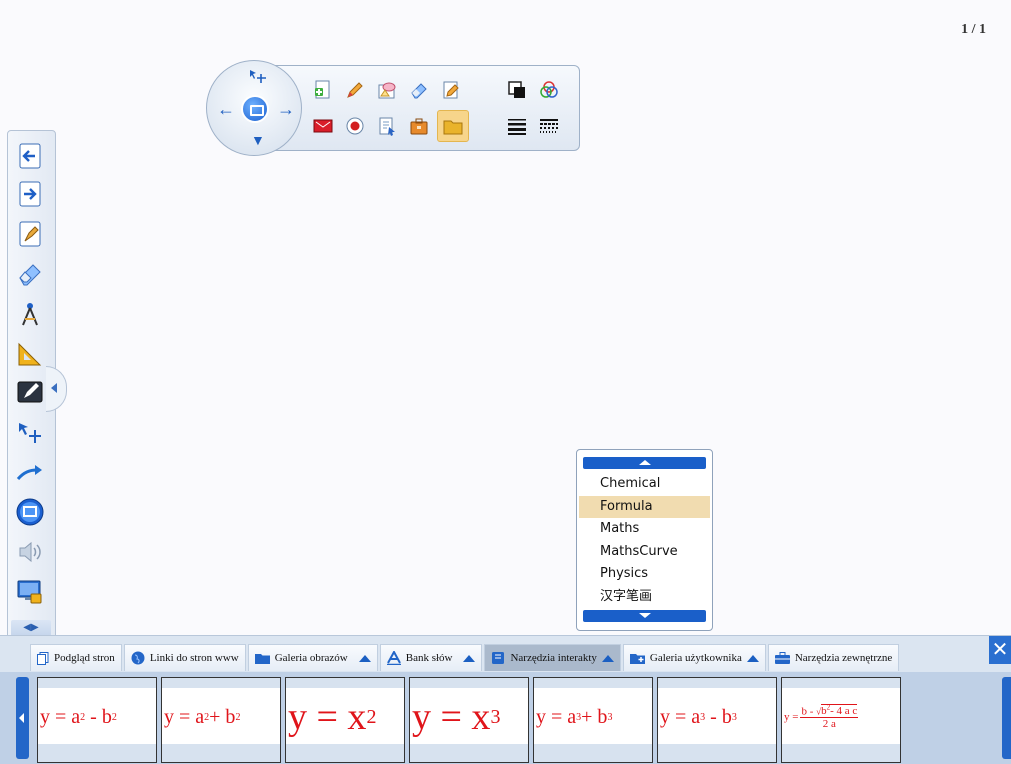  What do you see at coordinates (138, 658) in the screenshot?
I see `globe-icon` at bounding box center [138, 658].